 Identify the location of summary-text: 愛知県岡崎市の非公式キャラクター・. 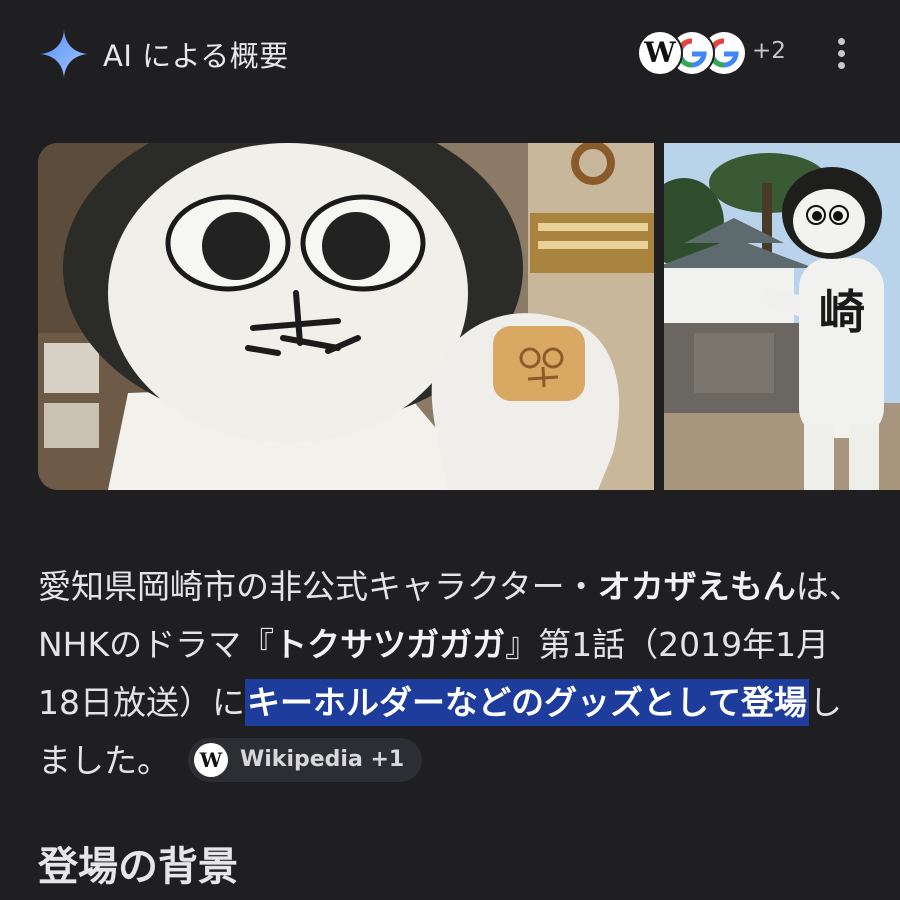
(318, 586).